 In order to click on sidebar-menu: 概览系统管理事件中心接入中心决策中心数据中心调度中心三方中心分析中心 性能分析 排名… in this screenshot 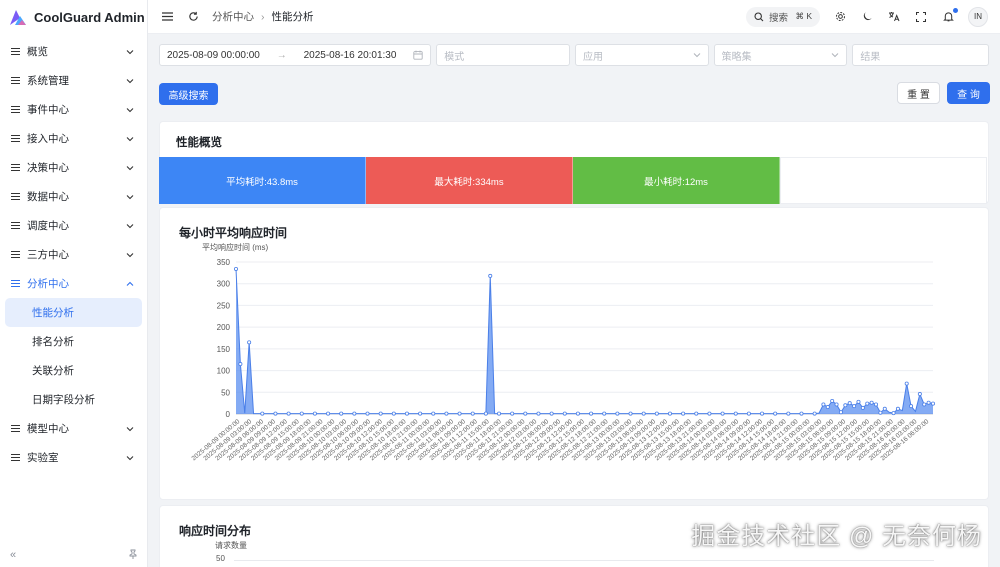, I will do `click(73, 254)`.